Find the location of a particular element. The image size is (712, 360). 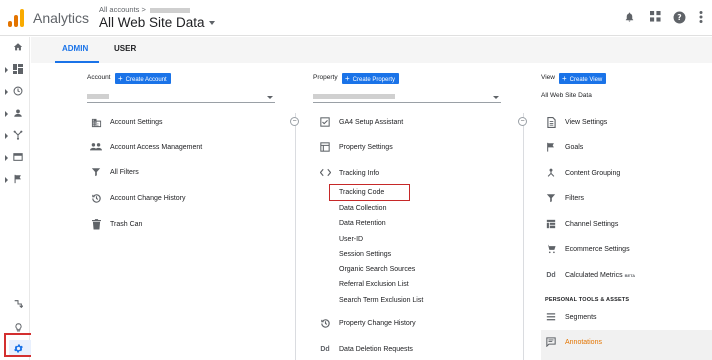

collapse-property-icon: − is located at coordinates (522, 121).